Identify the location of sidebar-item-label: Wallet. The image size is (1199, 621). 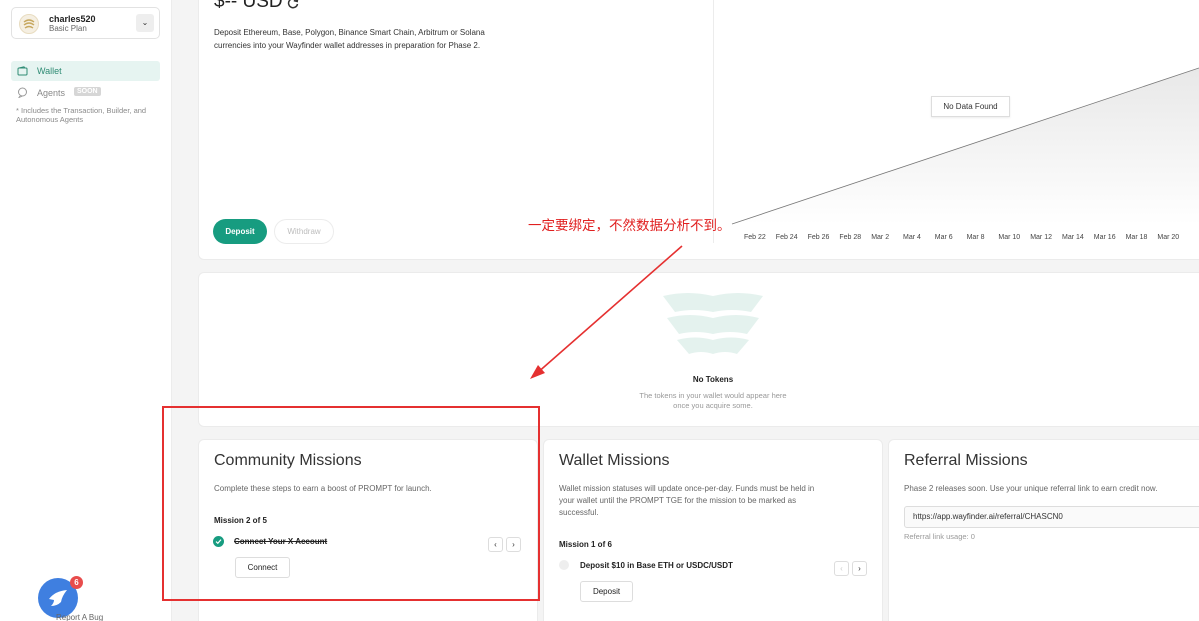
(49, 71).